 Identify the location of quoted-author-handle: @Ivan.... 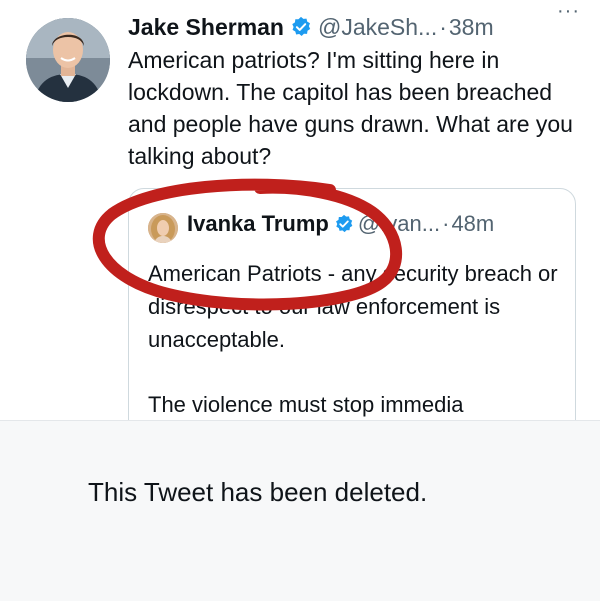
(399, 224).